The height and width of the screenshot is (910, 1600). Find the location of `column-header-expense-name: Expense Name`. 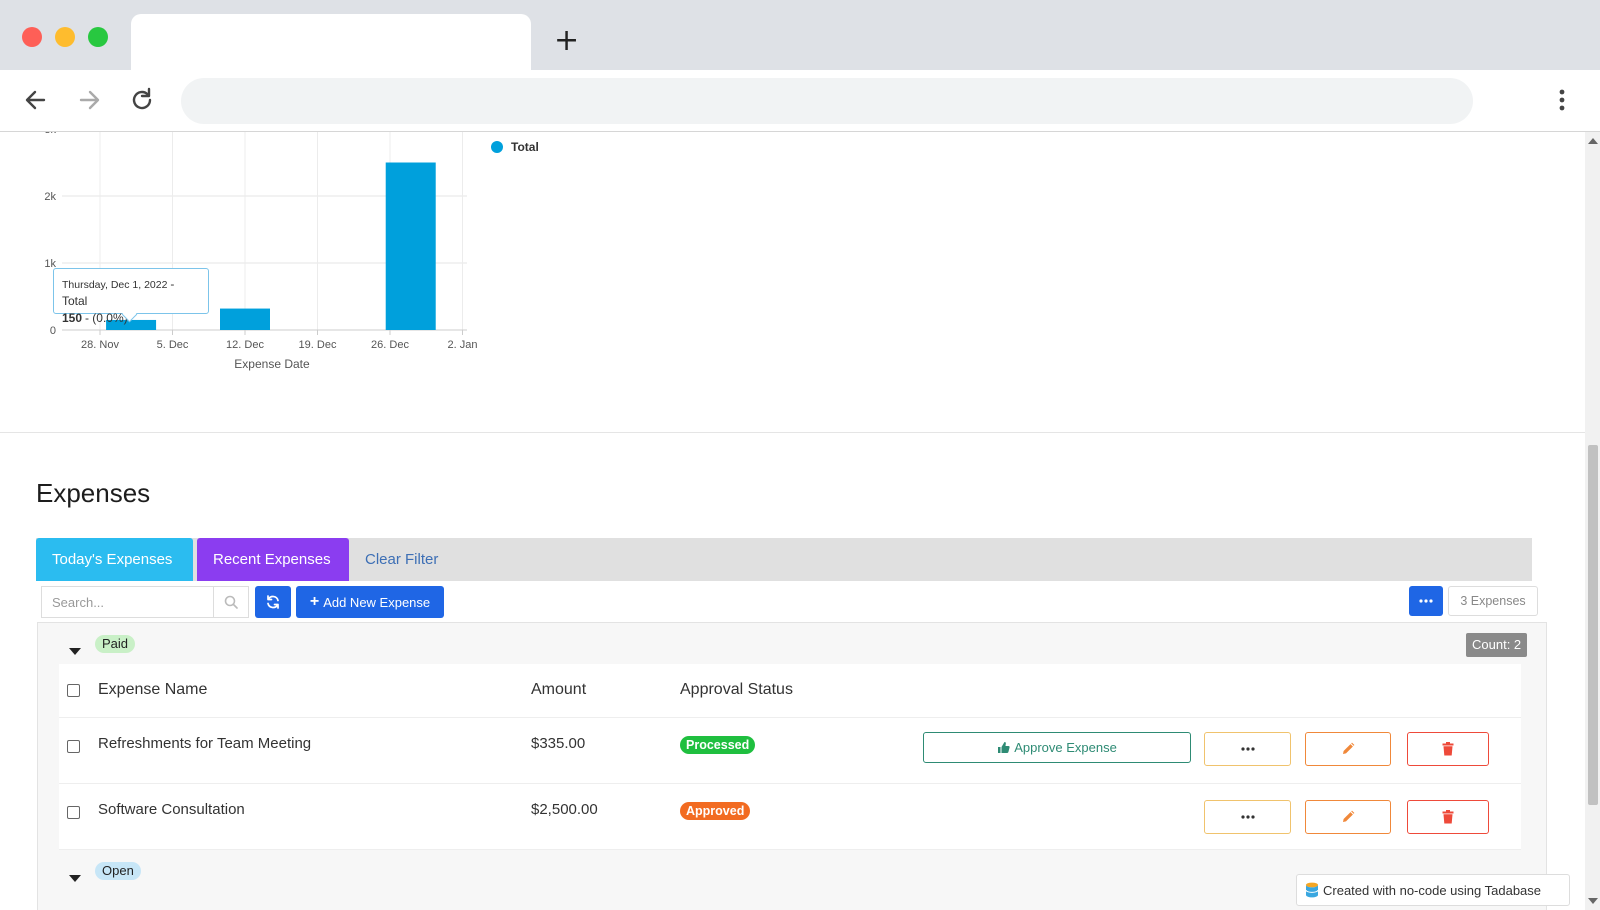

column-header-expense-name: Expense Name is located at coordinates (152, 690).